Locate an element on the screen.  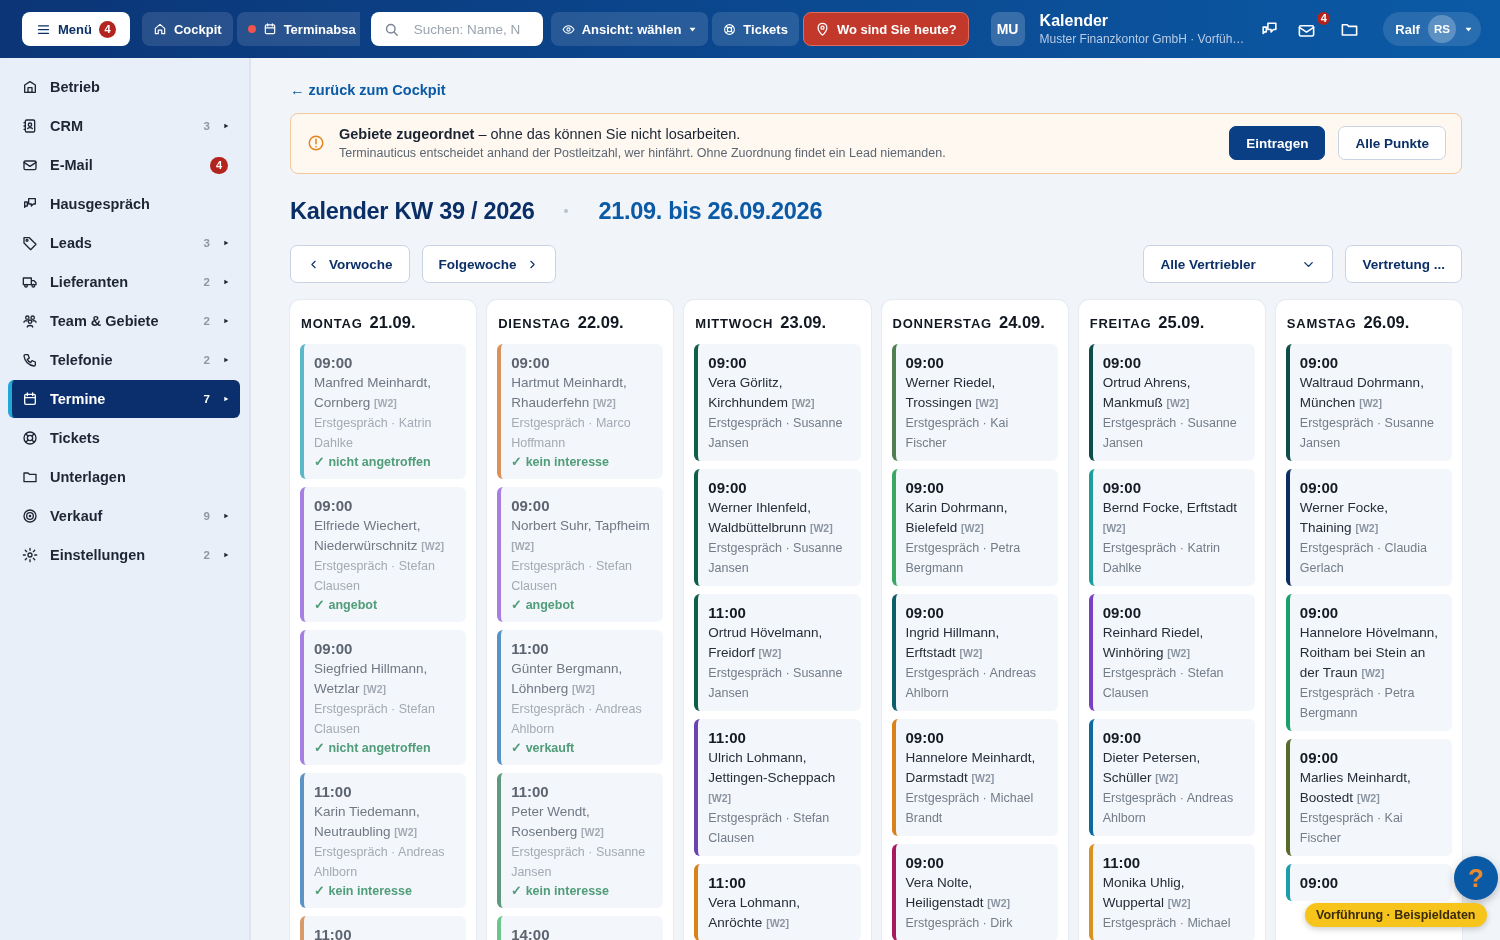
appointment-card: 09:00 Karin Dohrmann, Bielefeld [W2] Erstgespräch · Petra Bergmann is located at coordinates (974, 527).